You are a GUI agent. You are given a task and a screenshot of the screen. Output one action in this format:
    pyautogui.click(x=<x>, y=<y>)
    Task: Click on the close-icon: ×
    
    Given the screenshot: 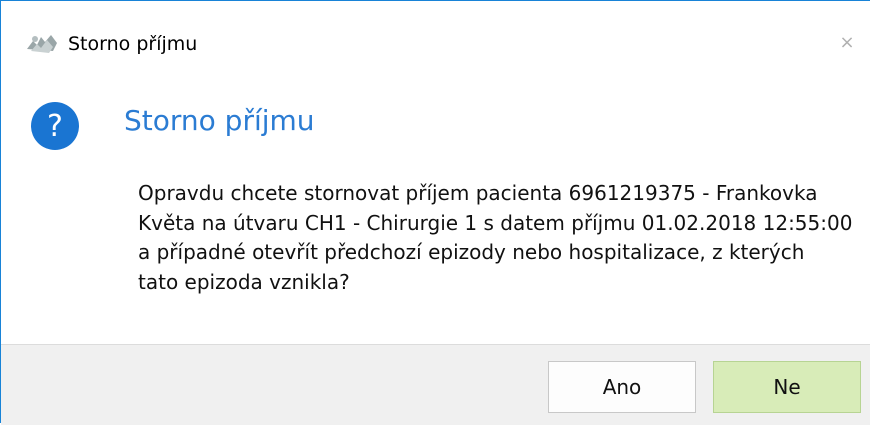 What is the action you would take?
    pyautogui.click(x=847, y=42)
    